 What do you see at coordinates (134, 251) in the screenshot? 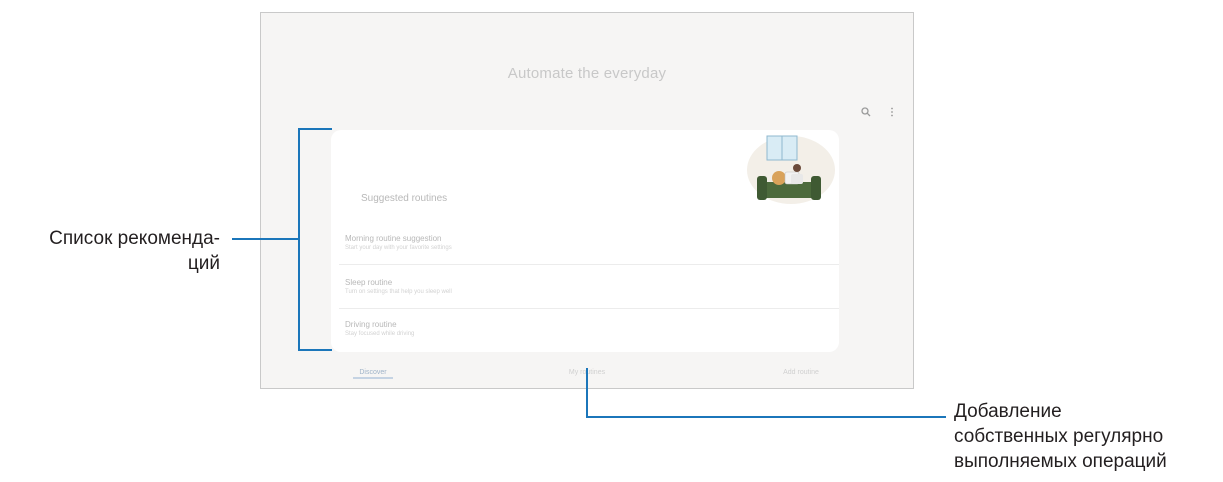
I see `callout-recommendations: Список рекоменда- ций` at bounding box center [134, 251].